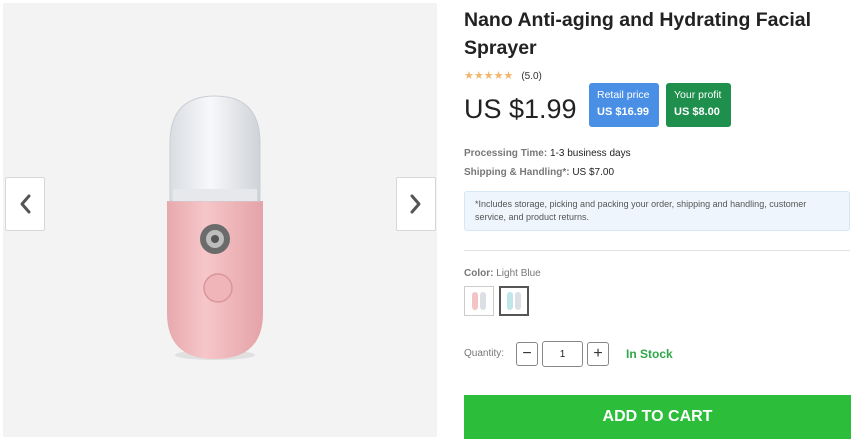 The width and height of the screenshot is (860, 442). I want to click on processing-time-row: Processing Time: 1-3 business days, so click(547, 153).